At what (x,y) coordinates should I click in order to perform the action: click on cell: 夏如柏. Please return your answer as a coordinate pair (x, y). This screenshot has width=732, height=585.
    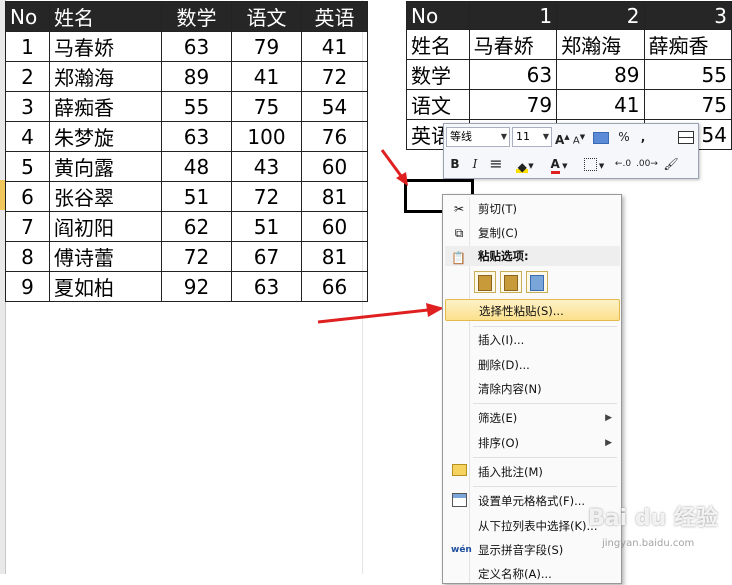
    Looking at the image, I should click on (105, 286).